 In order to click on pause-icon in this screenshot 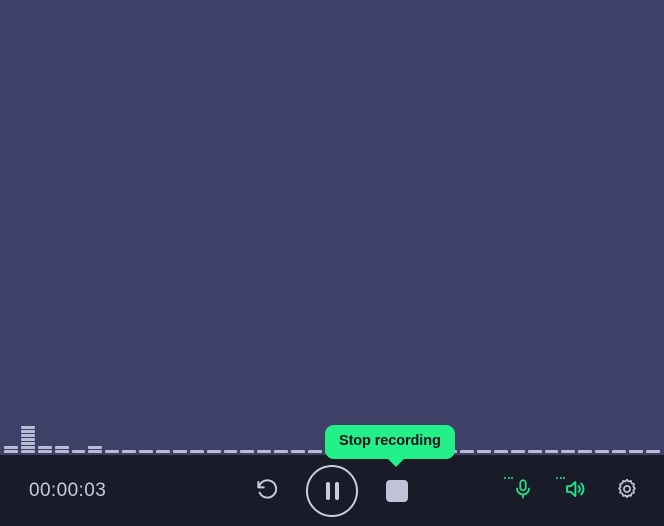, I will do `click(332, 490)`.